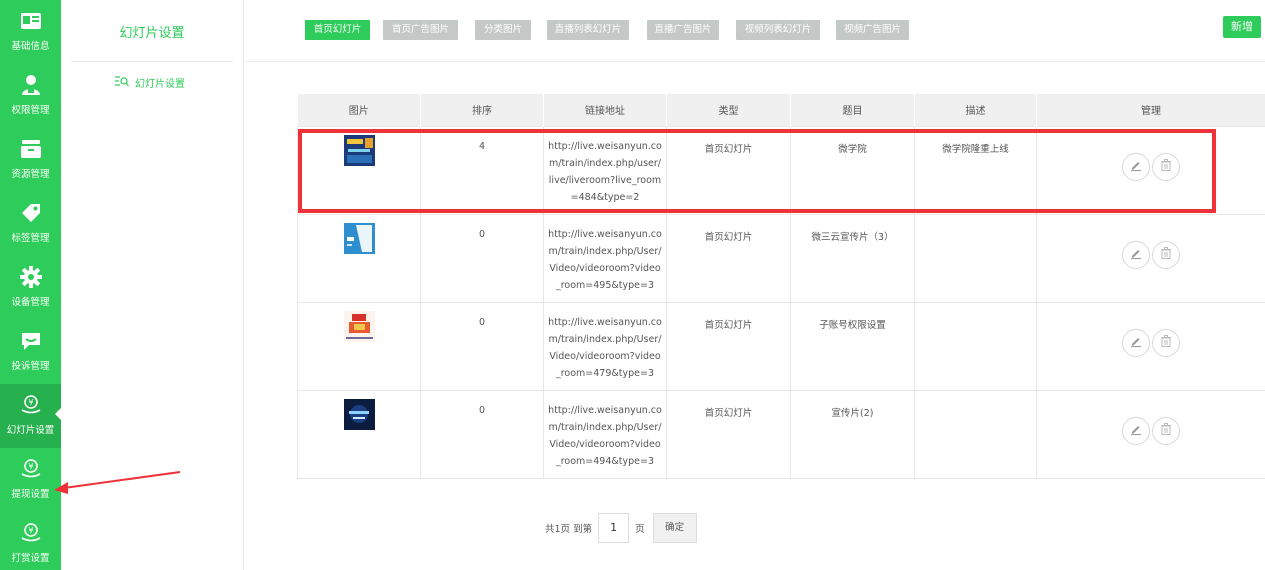  What do you see at coordinates (503, 30) in the screenshot?
I see `tab-category-images: 分类图片` at bounding box center [503, 30].